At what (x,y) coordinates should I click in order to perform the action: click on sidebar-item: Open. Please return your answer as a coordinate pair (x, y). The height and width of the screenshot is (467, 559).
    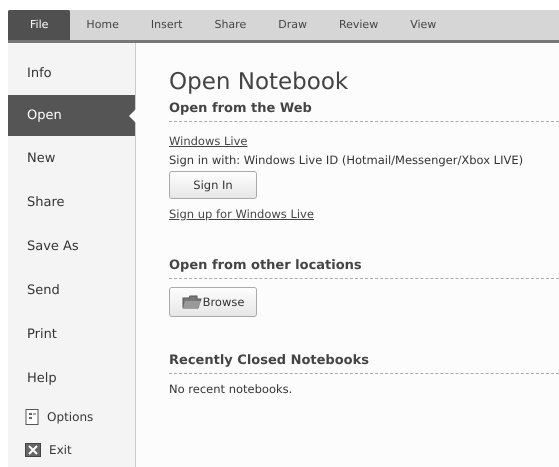
    Looking at the image, I should click on (71, 115).